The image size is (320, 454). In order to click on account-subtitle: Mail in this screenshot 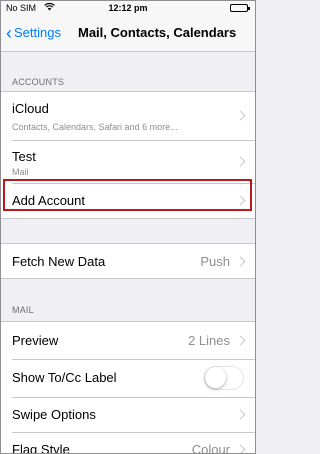, I will do `click(20, 172)`.